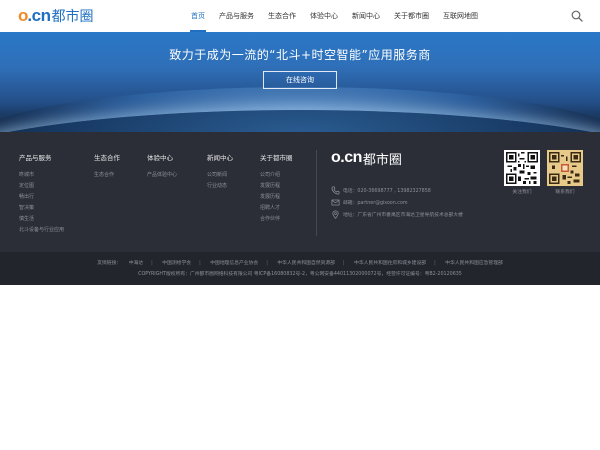  I want to click on footer-col-news: 新闻中心 公司新闻 行业动态, so click(220, 172).